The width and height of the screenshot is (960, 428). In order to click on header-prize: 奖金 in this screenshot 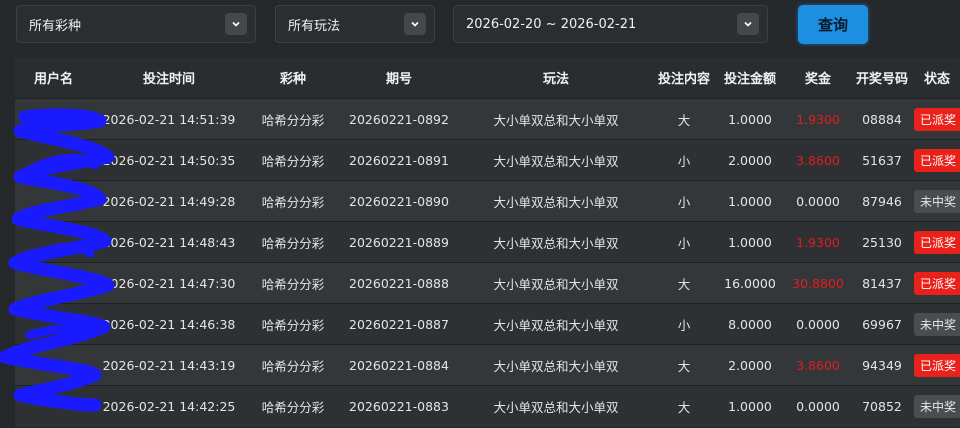, I will do `click(818, 78)`.